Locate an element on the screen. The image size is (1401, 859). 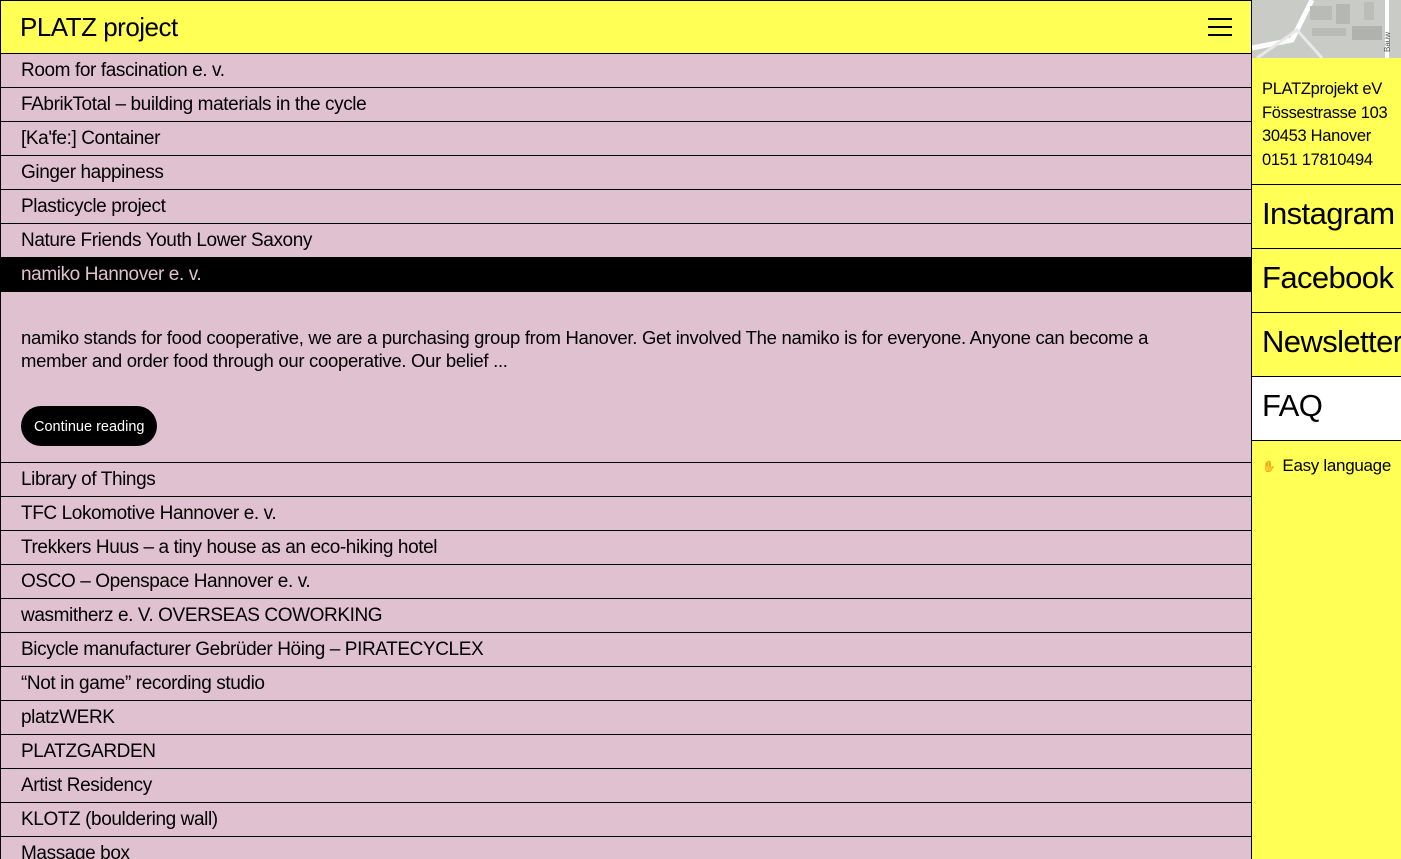
site-title: PLATZ project is located at coordinates (99, 27).